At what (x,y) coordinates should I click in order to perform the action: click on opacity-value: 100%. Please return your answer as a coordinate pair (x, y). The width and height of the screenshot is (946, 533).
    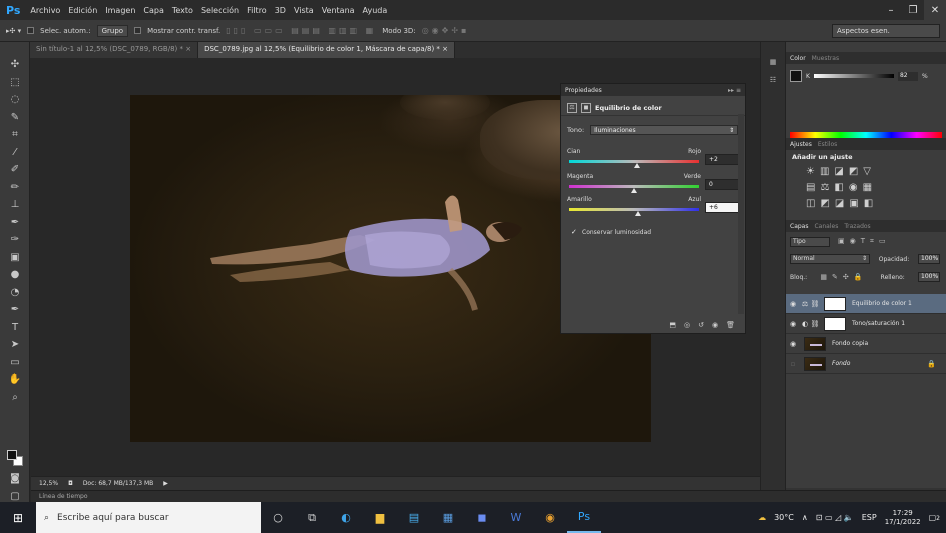
    Looking at the image, I should click on (929, 259).